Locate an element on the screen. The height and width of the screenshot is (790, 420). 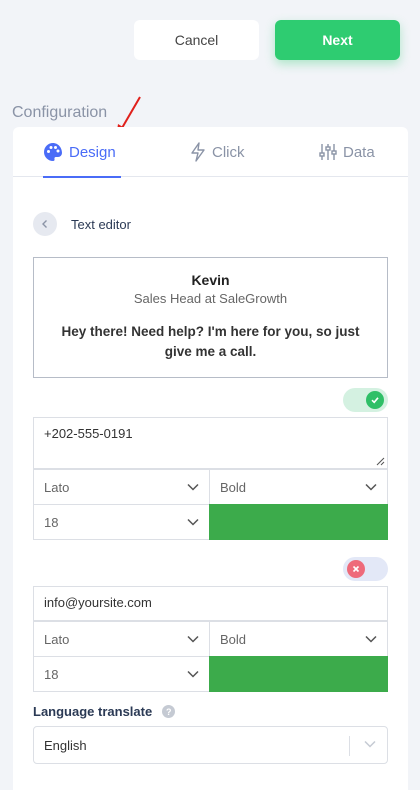
tab-click: Click is located at coordinates (217, 152).